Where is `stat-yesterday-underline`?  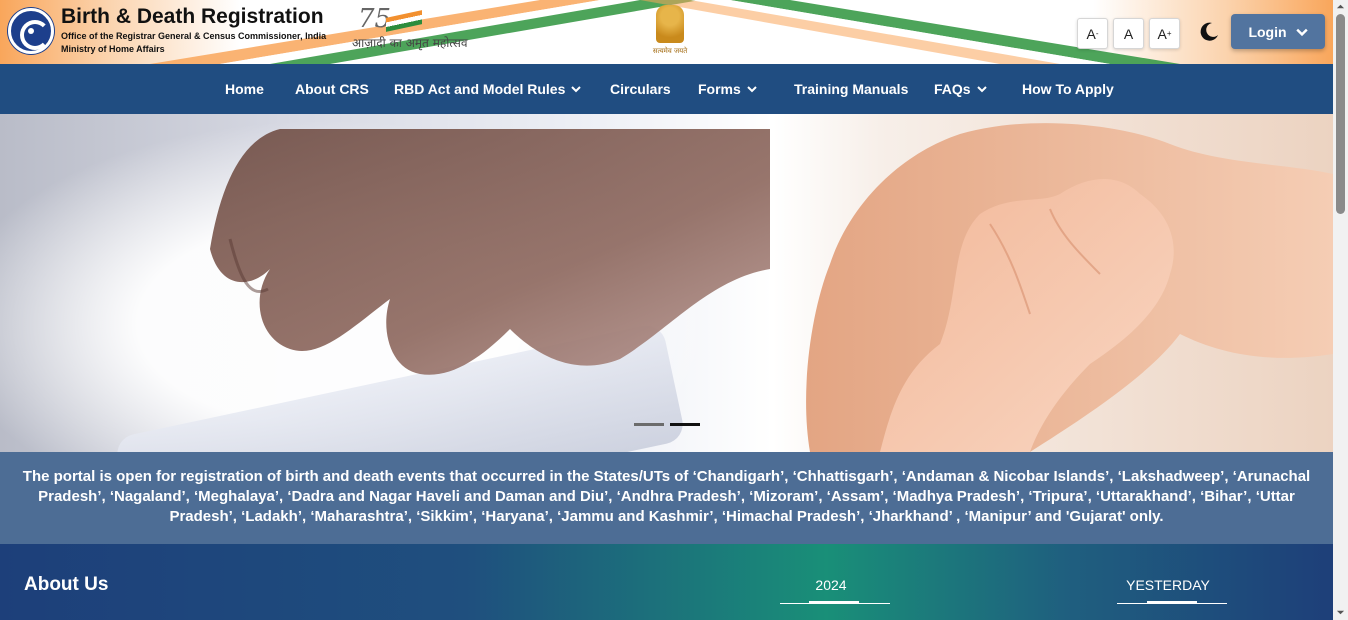
stat-yesterday-underline is located at coordinates (1172, 602).